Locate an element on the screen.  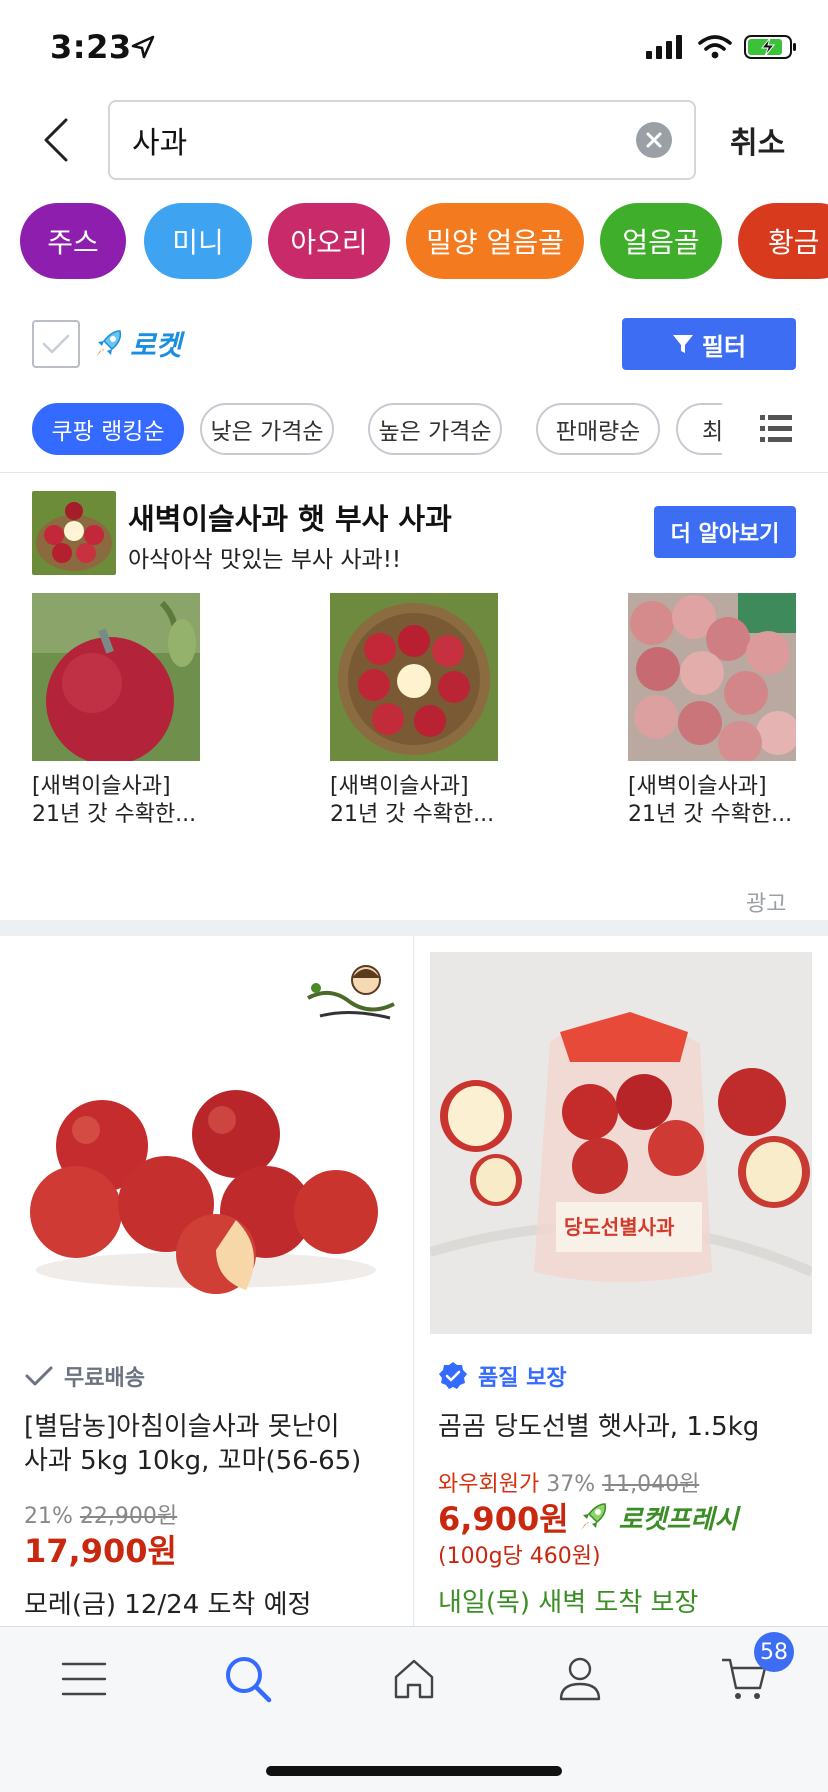
rocket-logo: 로켓 is located at coordinates (137, 344).